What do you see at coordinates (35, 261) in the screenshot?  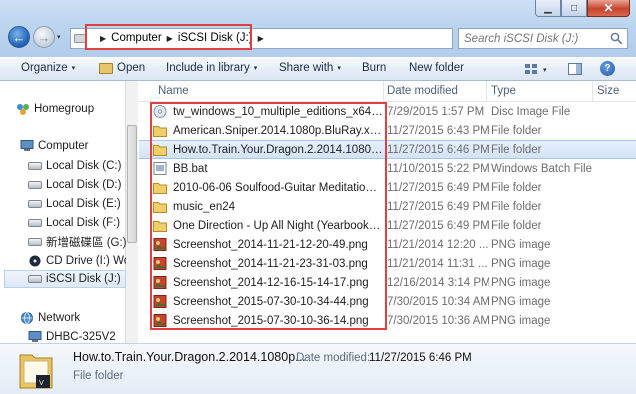 I see `cd-drive-icon` at bounding box center [35, 261].